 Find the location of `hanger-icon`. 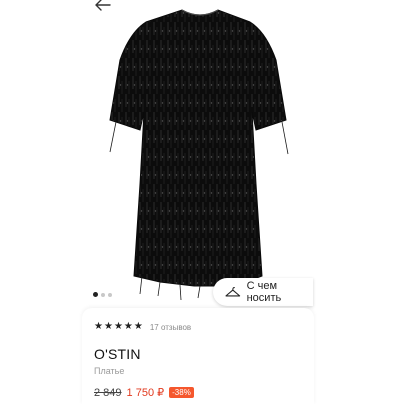

hanger-icon is located at coordinates (233, 292).